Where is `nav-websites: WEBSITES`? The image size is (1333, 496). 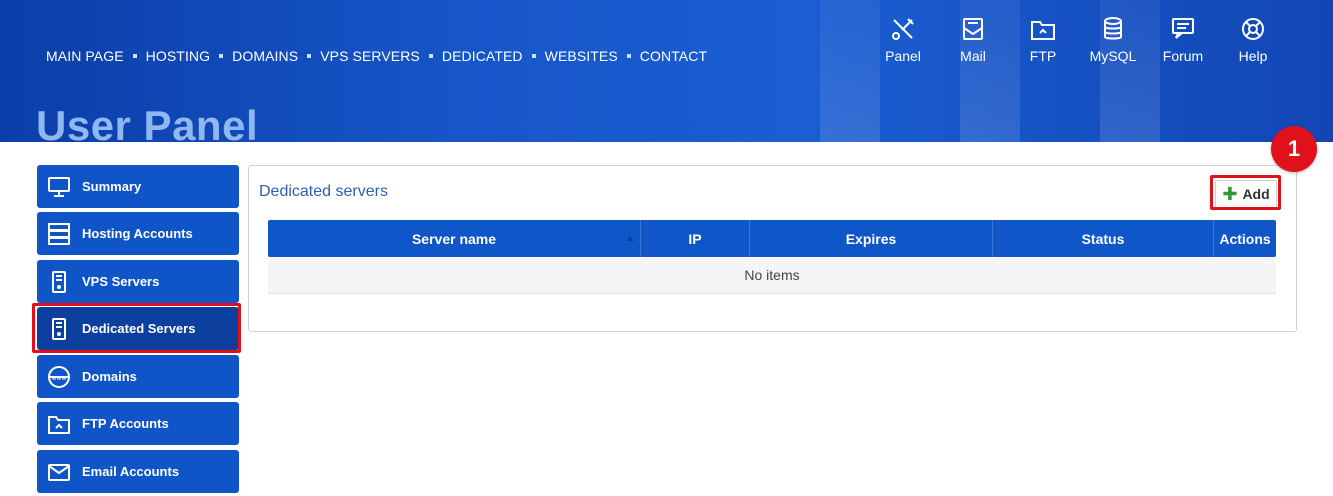 nav-websites: WEBSITES is located at coordinates (581, 56).